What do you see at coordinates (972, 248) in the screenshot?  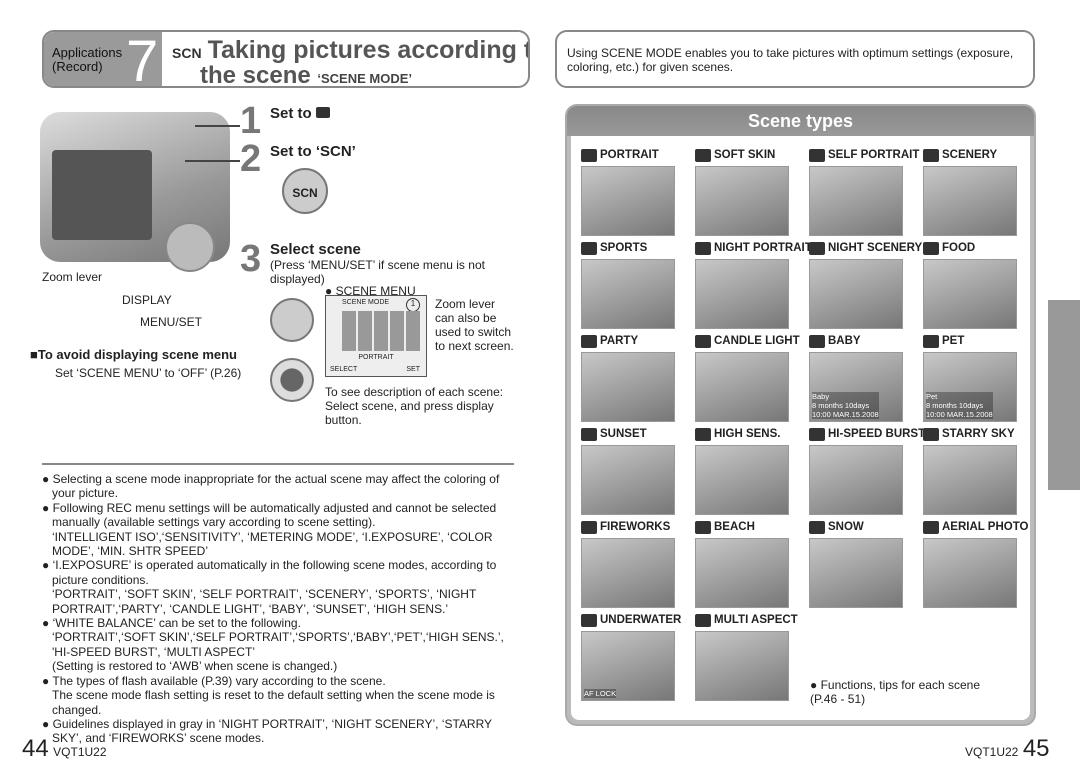 I see `scene-label: FOOD` at bounding box center [972, 248].